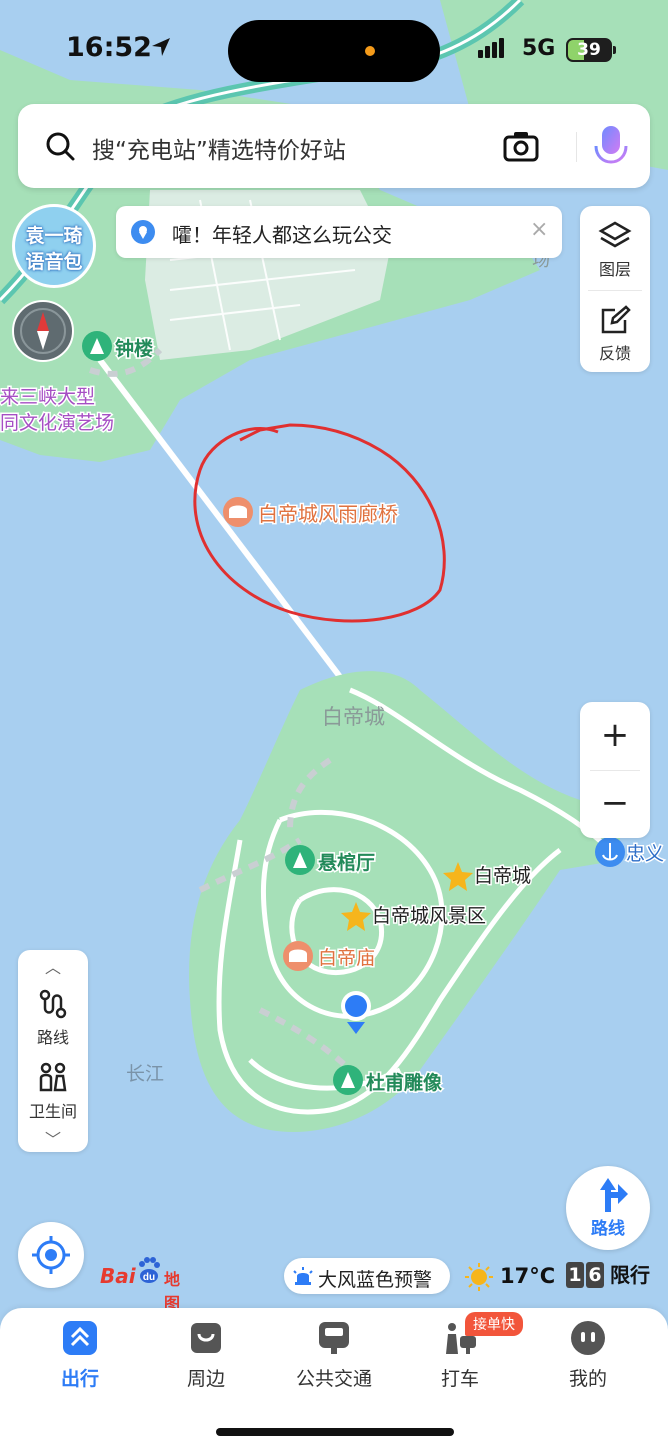 Image resolution: width=668 pixels, height=1448 pixels. I want to click on network-type: 5G, so click(539, 48).